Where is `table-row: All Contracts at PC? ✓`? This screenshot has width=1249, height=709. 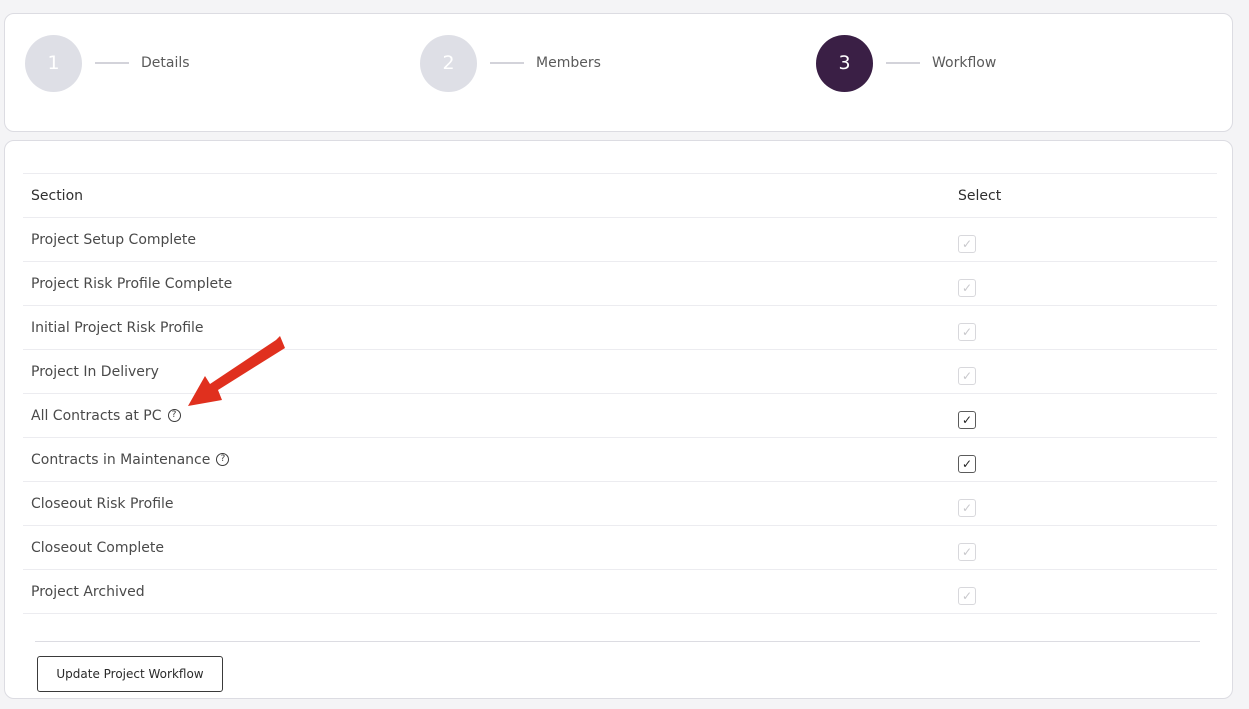 table-row: All Contracts at PC? ✓ is located at coordinates (620, 416).